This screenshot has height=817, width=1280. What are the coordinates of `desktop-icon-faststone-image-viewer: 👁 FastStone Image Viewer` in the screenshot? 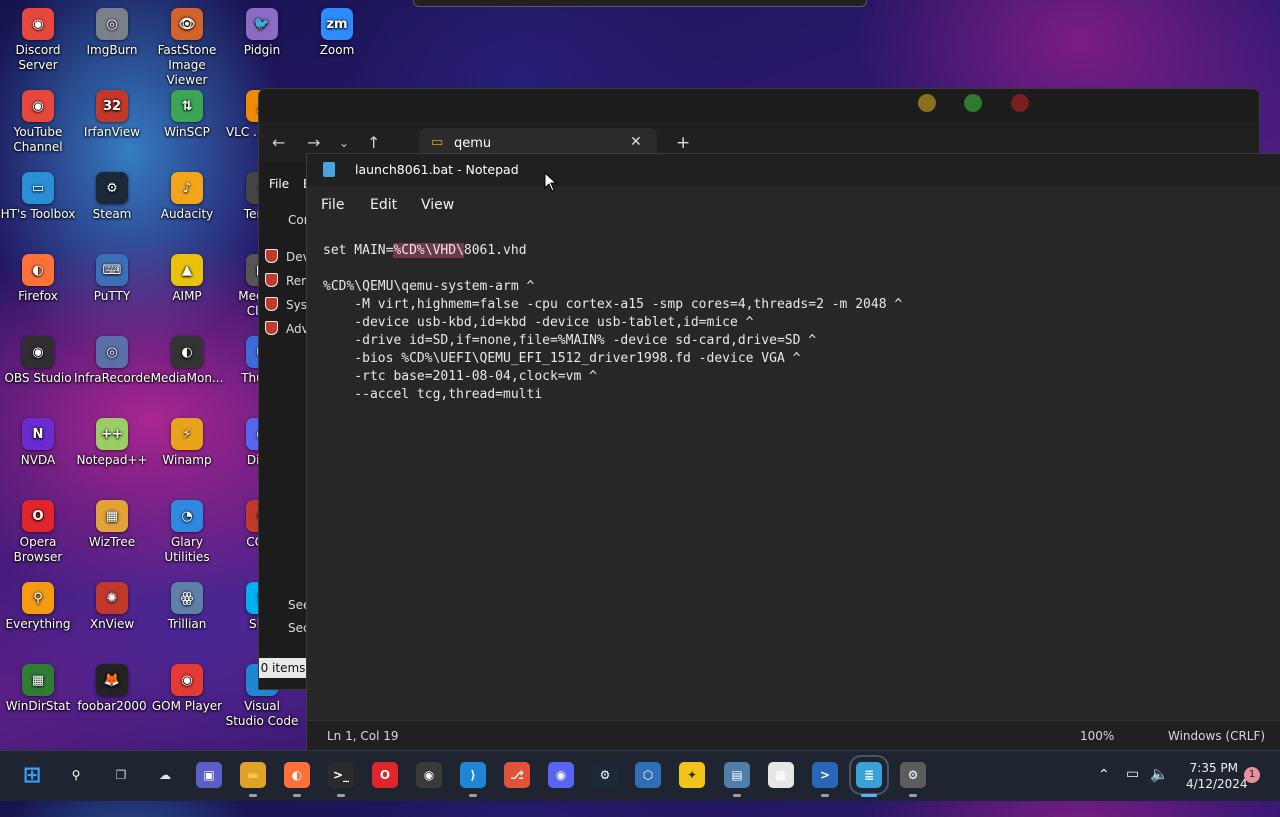 It's located at (187, 48).